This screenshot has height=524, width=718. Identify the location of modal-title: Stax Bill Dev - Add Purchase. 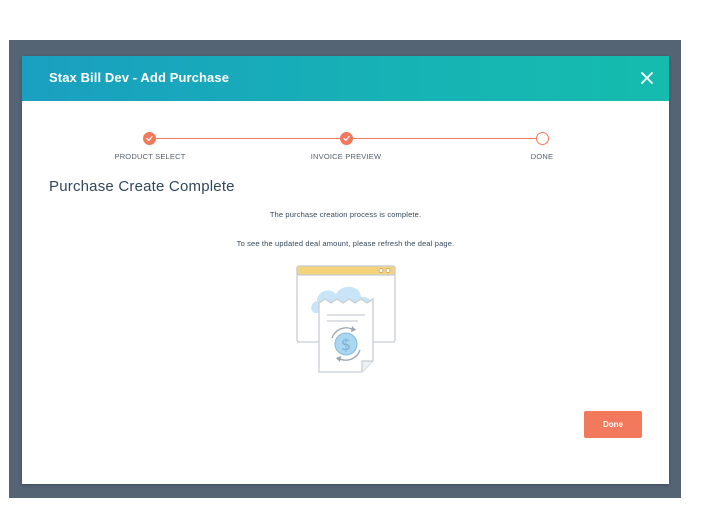
(139, 77).